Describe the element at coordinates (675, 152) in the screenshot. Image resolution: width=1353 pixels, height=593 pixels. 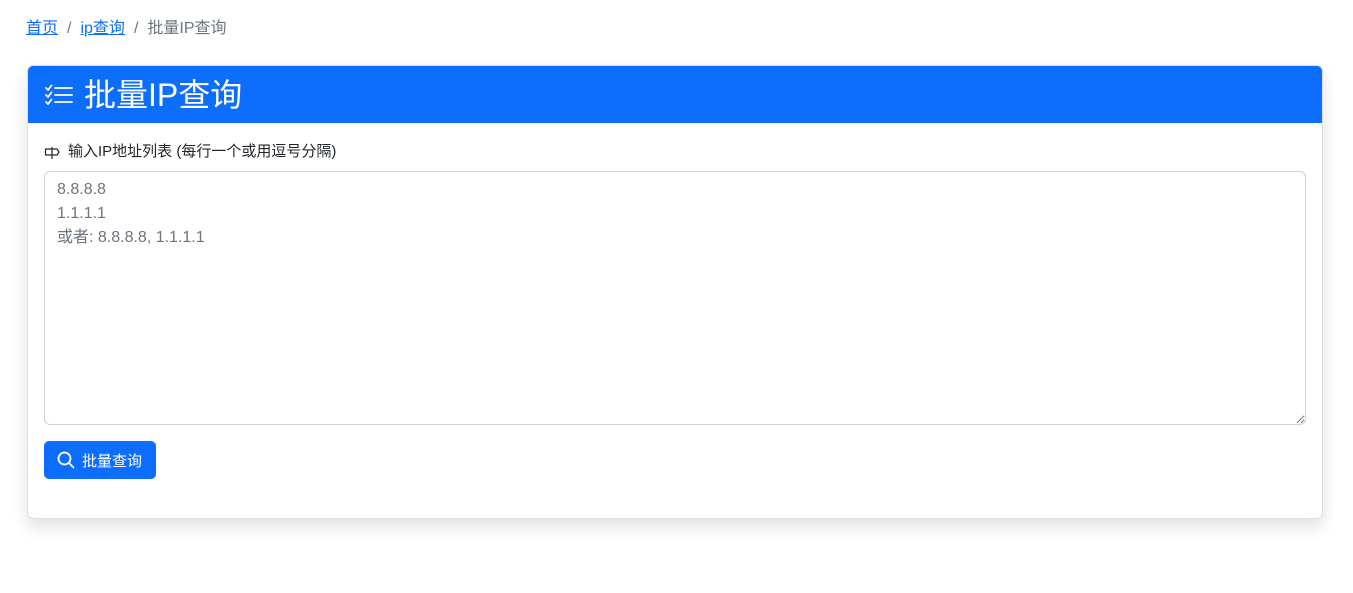
I see `ip-list-label: 输入IP地址列表 (每行一个或用逗号分隔)` at that location.